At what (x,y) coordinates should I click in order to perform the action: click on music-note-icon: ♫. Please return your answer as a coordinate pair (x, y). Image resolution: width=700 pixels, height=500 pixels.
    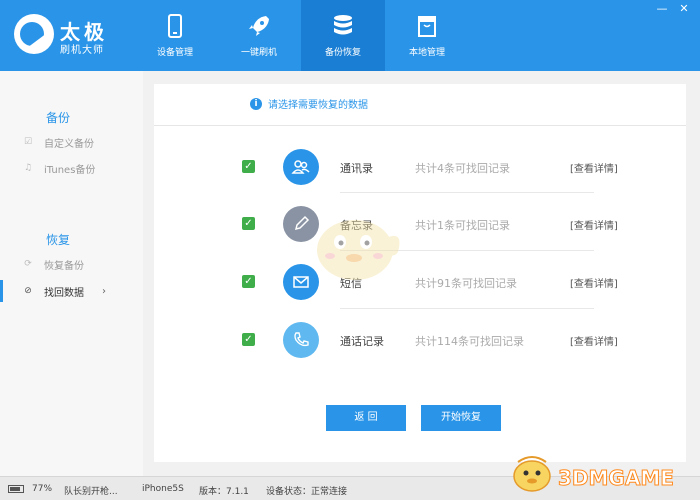
    Looking at the image, I should click on (28, 168).